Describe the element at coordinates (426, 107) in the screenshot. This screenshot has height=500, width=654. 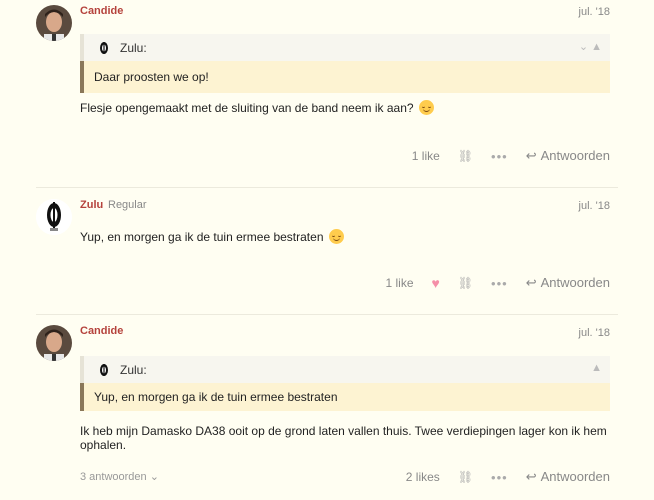
I see `wink-emoji-icon` at that location.